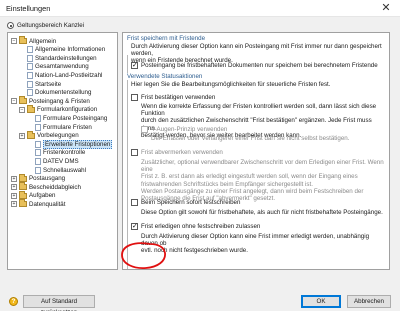 The image size is (400, 311). I want to click on tree-item-label: Schnellauswahl, so click(64, 170).